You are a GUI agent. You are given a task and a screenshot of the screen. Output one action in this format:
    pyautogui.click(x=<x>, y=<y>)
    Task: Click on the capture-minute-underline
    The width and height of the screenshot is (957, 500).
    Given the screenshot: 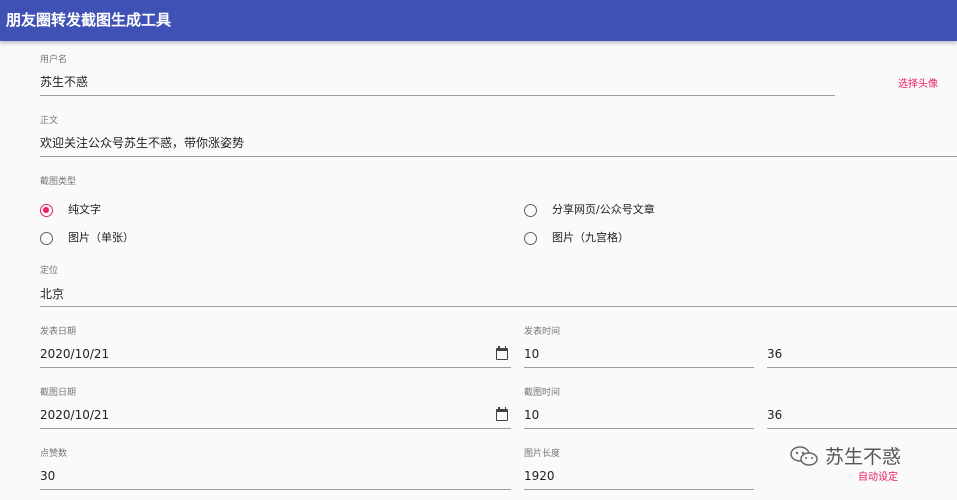 What is the action you would take?
    pyautogui.click(x=862, y=428)
    